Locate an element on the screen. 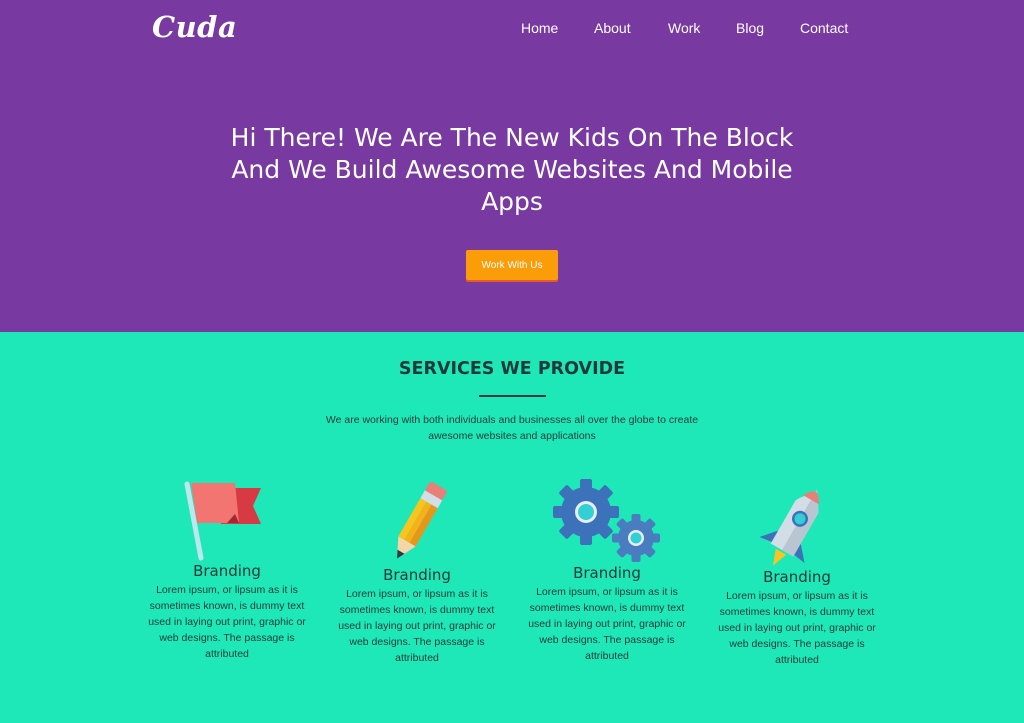 The height and width of the screenshot is (723, 1024). work-with-us-button: Work With Us is located at coordinates (512, 265).